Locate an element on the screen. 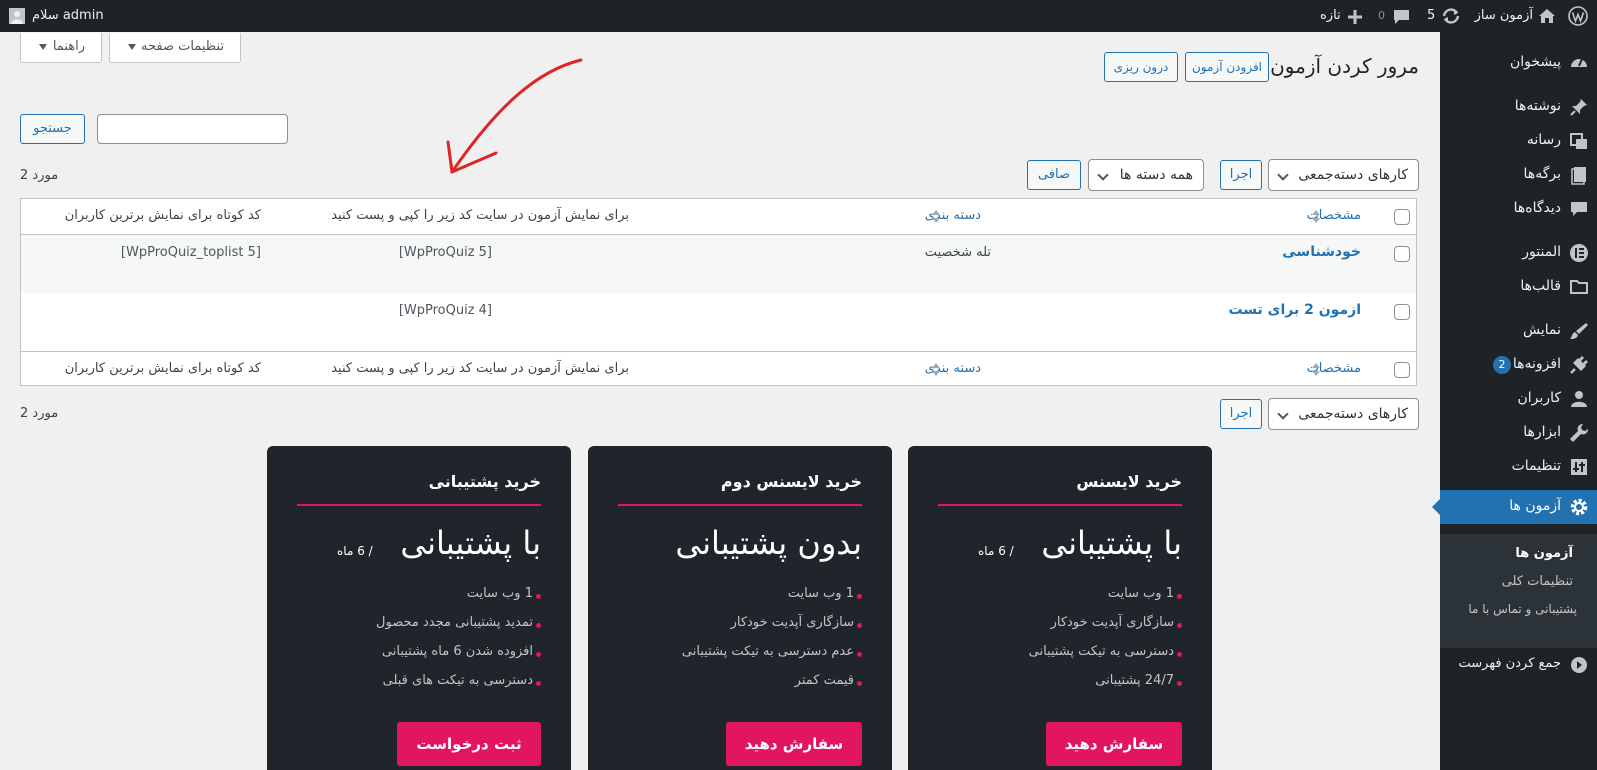 The width and height of the screenshot is (1597, 770). apply-button-bottom: اجرا is located at coordinates (1241, 414).